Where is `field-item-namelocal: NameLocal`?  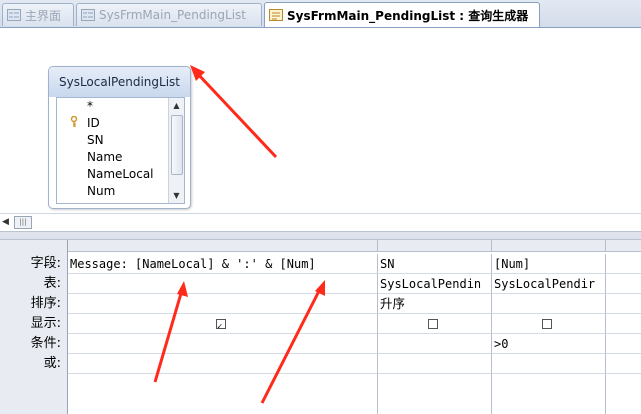 field-item-namelocal: NameLocal is located at coordinates (120, 174).